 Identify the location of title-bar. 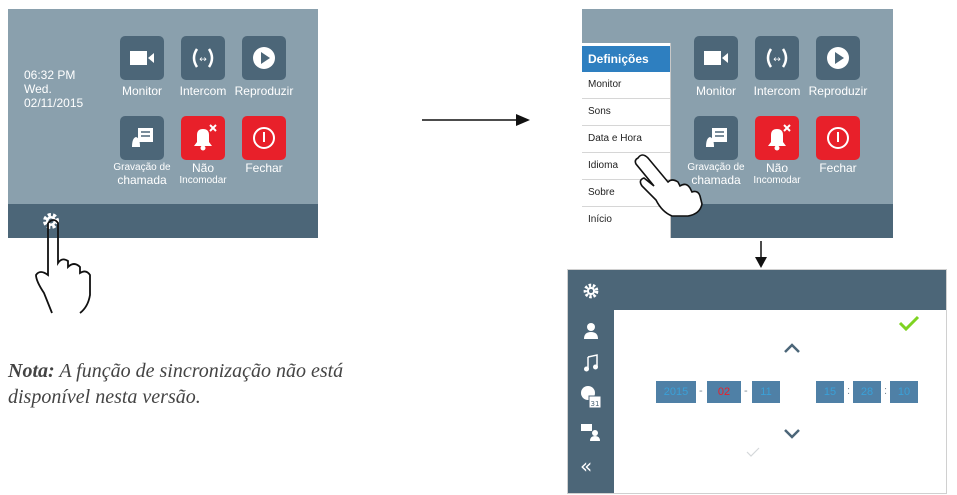
(757, 290).